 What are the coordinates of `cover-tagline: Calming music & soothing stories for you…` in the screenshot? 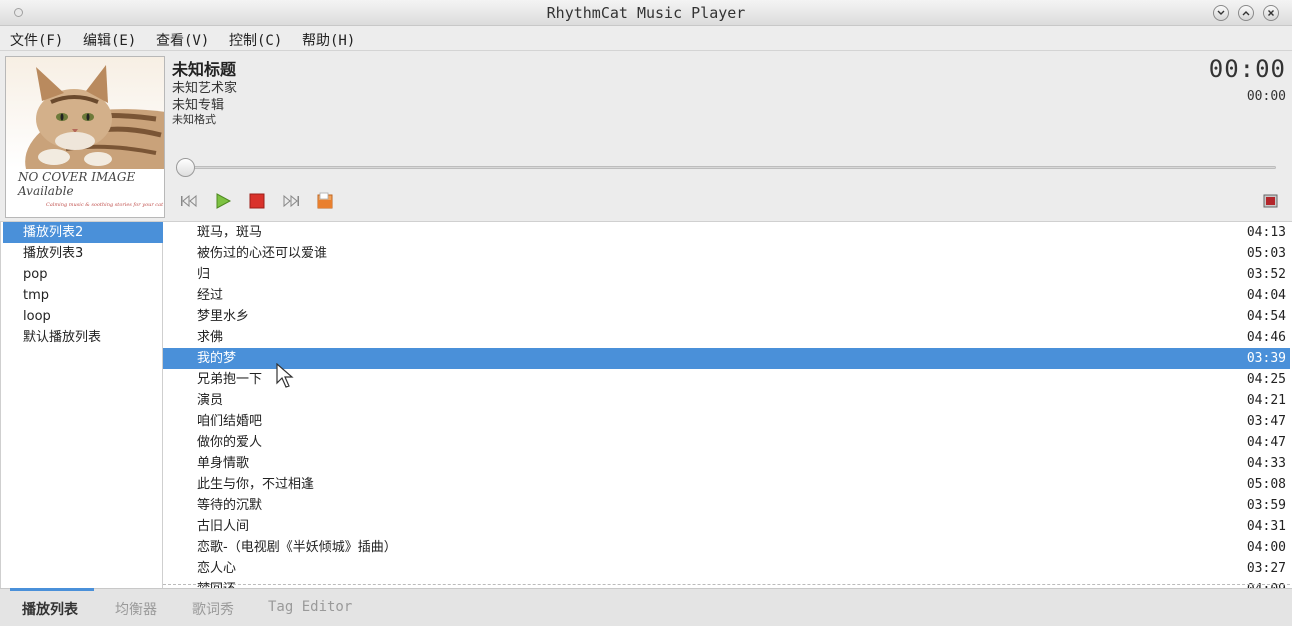 It's located at (105, 205).